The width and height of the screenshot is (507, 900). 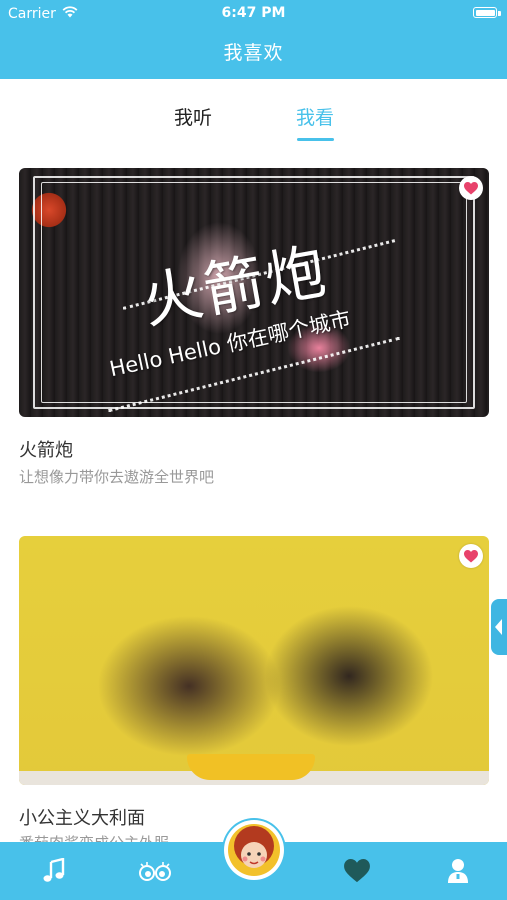 I want to click on tab-watch-videos, so click(x=155, y=871).